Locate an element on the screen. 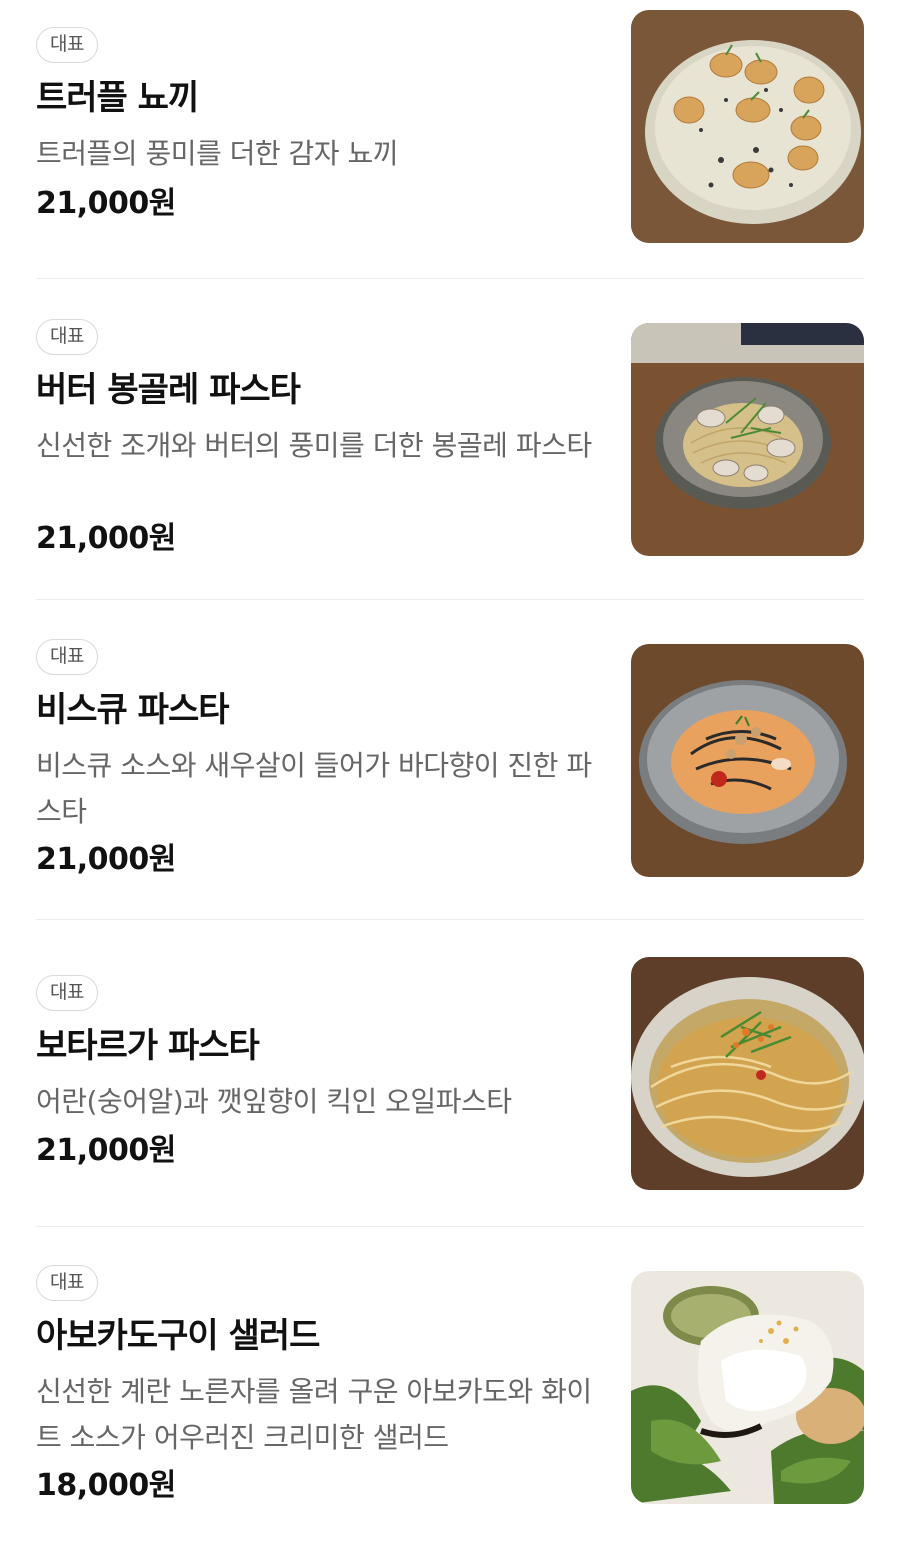  menu-item-description: 신선한 조개와 버터의 풍미를 더한 봉골레 파스타 is located at coordinates (314, 445).